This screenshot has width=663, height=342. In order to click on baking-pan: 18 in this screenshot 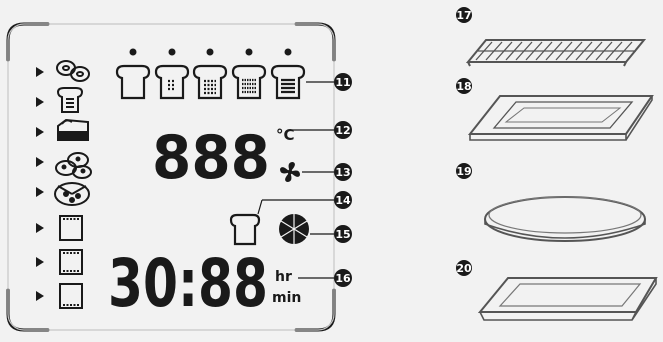, I will do `click(555, 109)`.